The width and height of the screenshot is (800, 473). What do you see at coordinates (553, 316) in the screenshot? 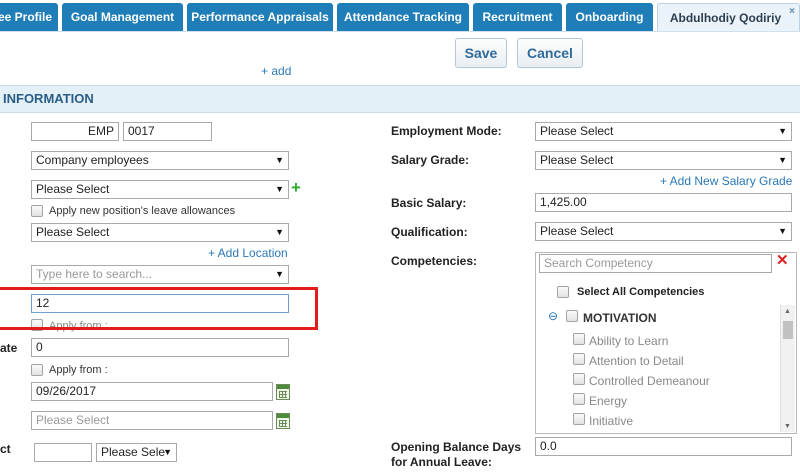
I see `collapse-icon: ⊖` at bounding box center [553, 316].